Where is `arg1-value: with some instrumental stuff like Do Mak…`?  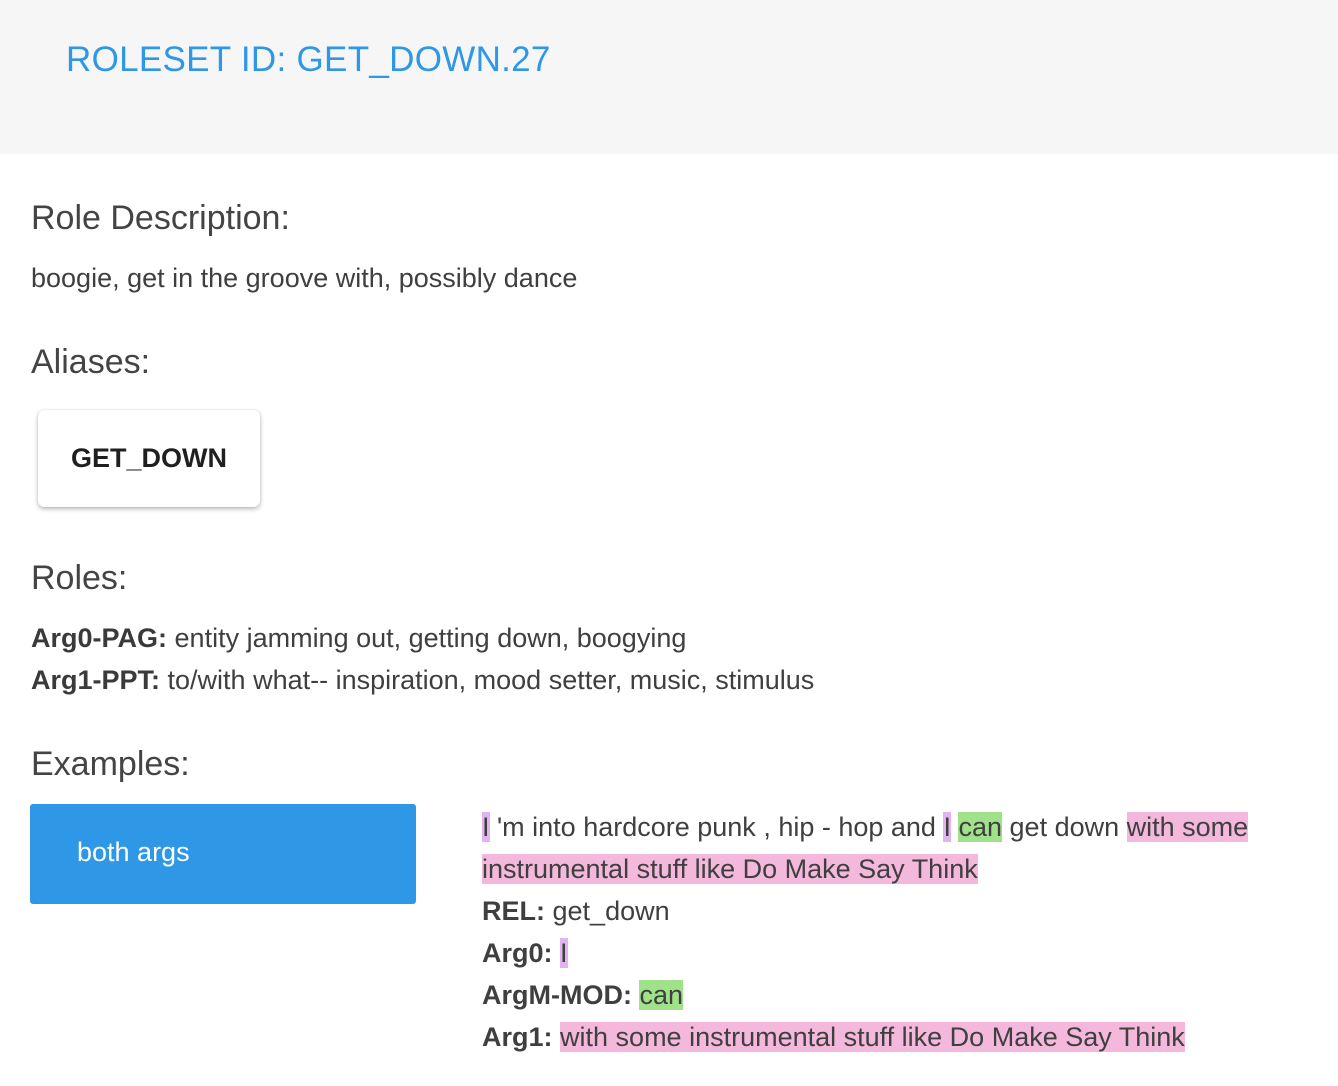
arg1-value: with some instrumental stuff like Do Mak… is located at coordinates (872, 1037).